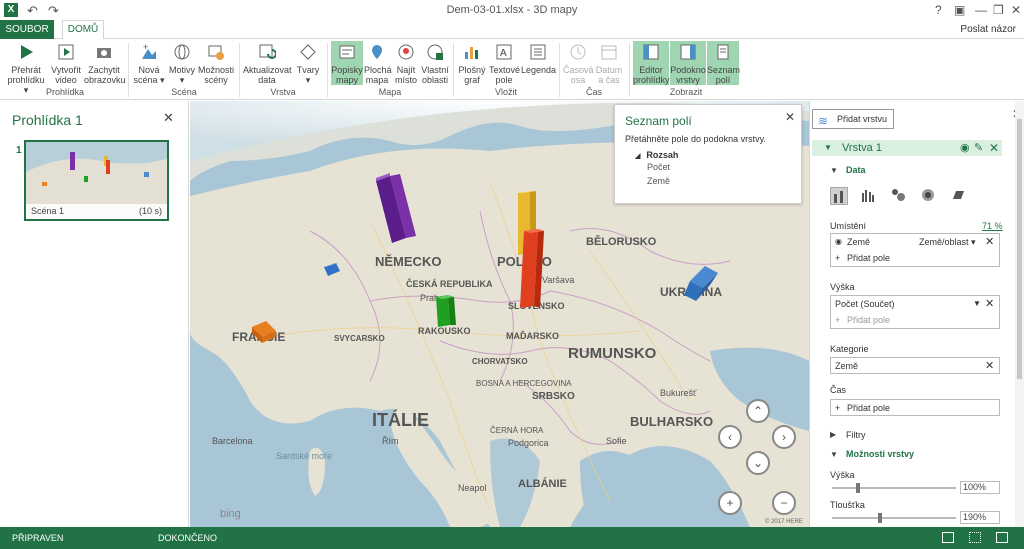 This screenshot has width=1024, height=549. I want to click on field-list-title: Seznam polí, so click(658, 121).